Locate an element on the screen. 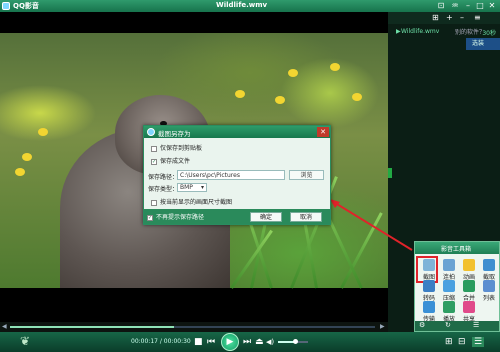  ok-button: 确定 is located at coordinates (266, 217).